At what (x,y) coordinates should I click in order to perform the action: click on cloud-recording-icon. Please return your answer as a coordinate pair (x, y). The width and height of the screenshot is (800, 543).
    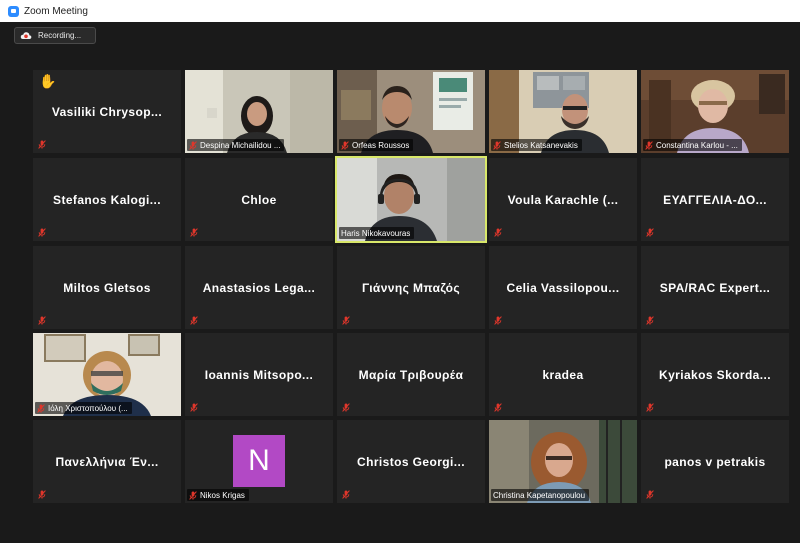
    Looking at the image, I should click on (26, 35).